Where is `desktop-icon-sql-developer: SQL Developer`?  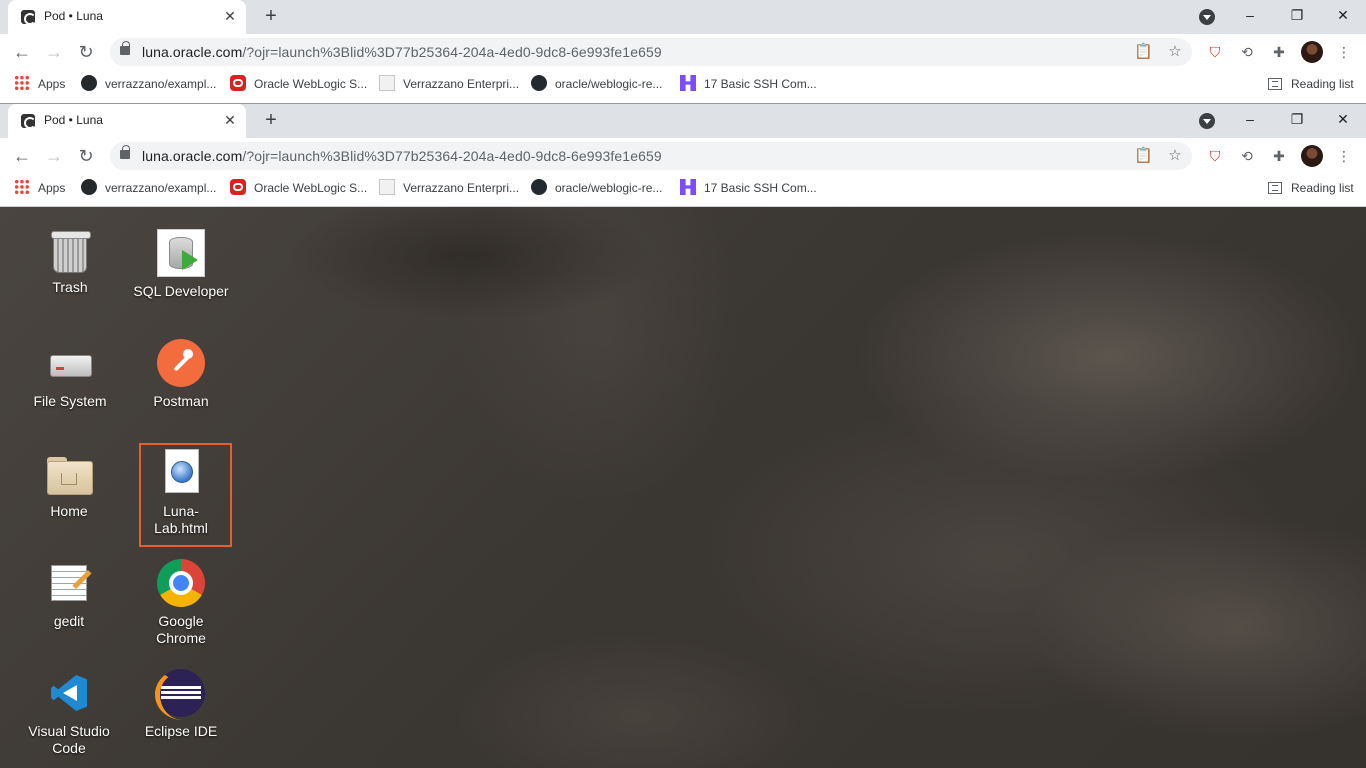
desktop-icon-sql-developer: SQL Developer is located at coordinates (181, 264).